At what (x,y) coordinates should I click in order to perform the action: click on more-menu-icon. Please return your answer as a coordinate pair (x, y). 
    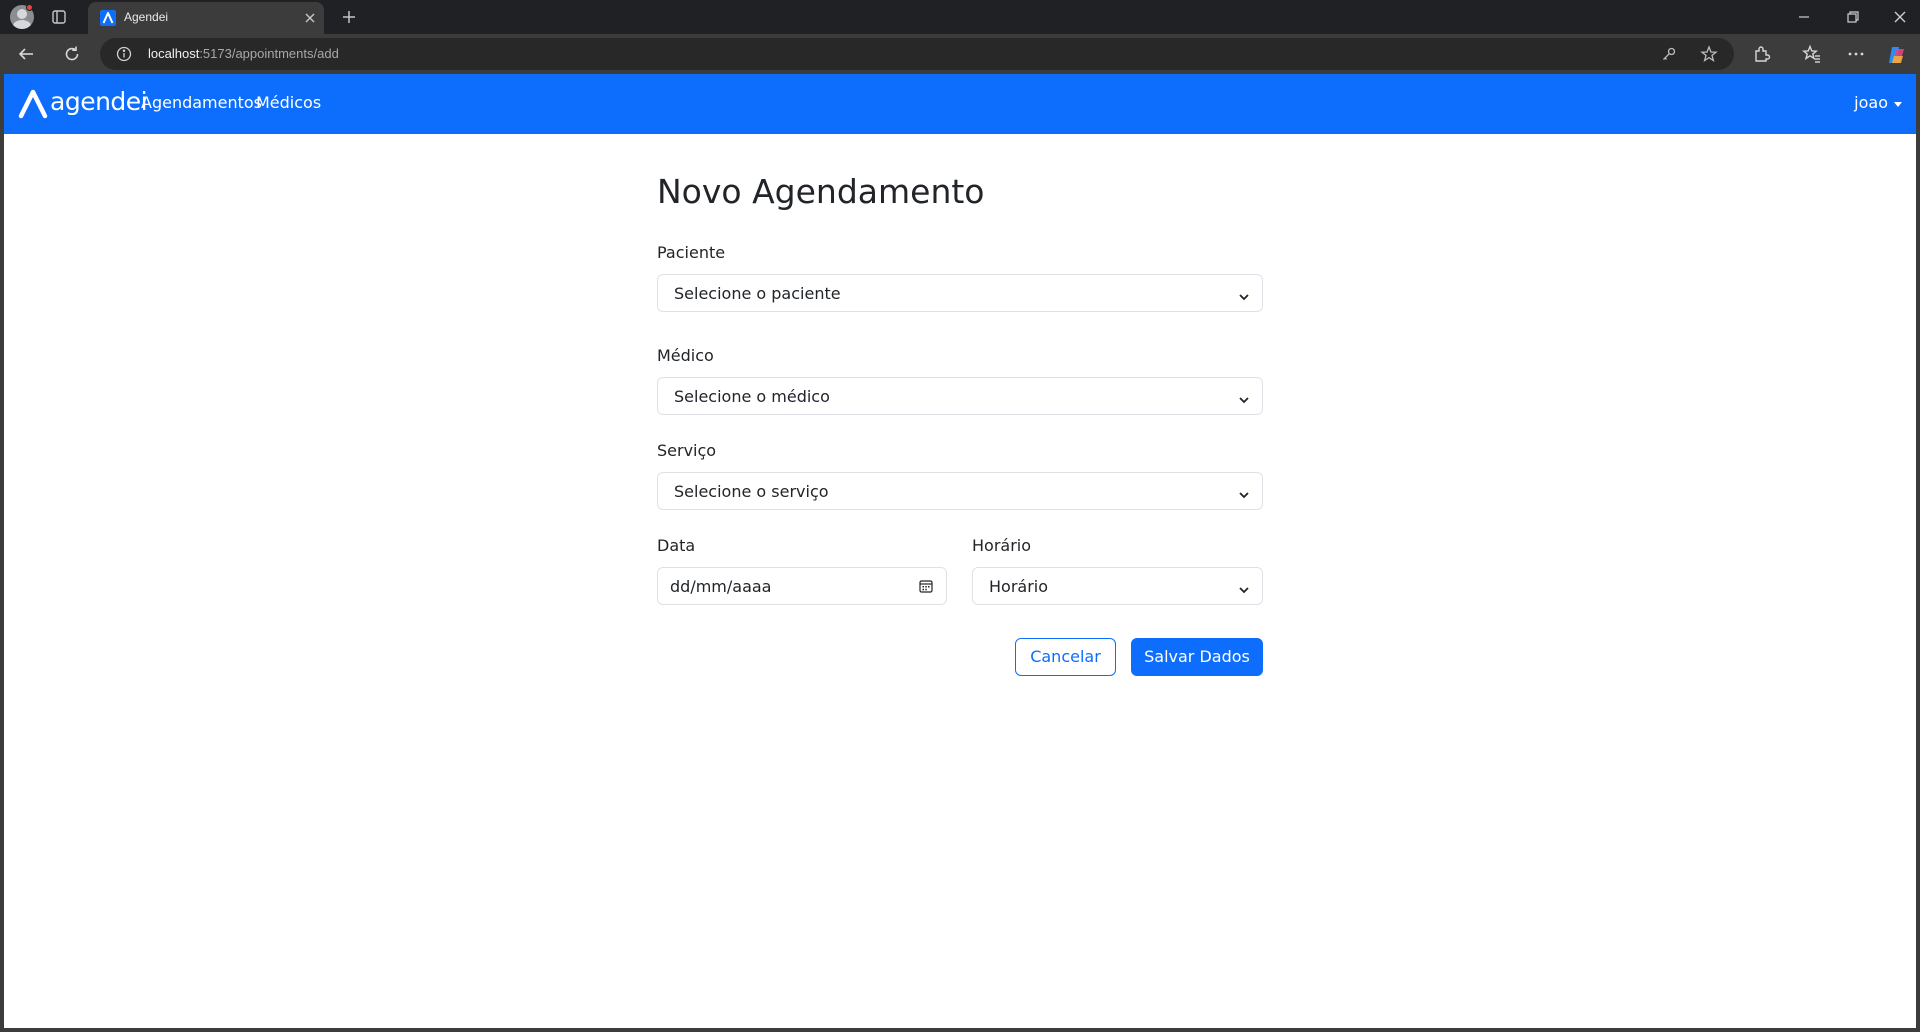
    Looking at the image, I should click on (1856, 54).